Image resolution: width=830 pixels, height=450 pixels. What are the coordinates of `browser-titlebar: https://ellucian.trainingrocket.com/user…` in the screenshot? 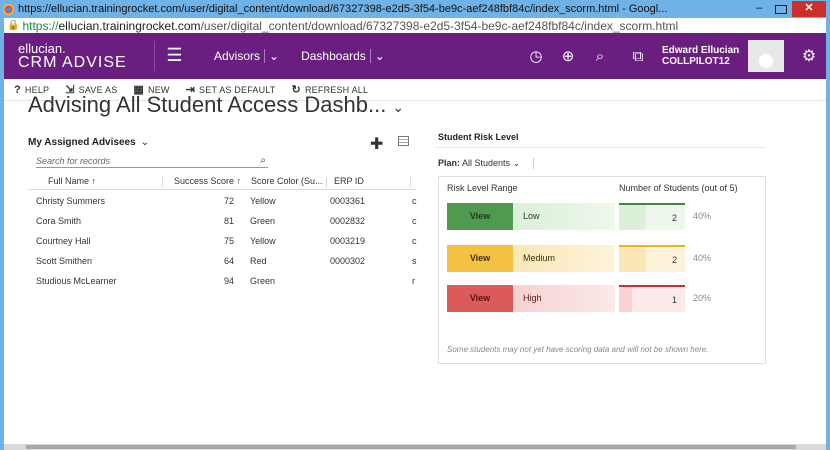 It's located at (415, 9).